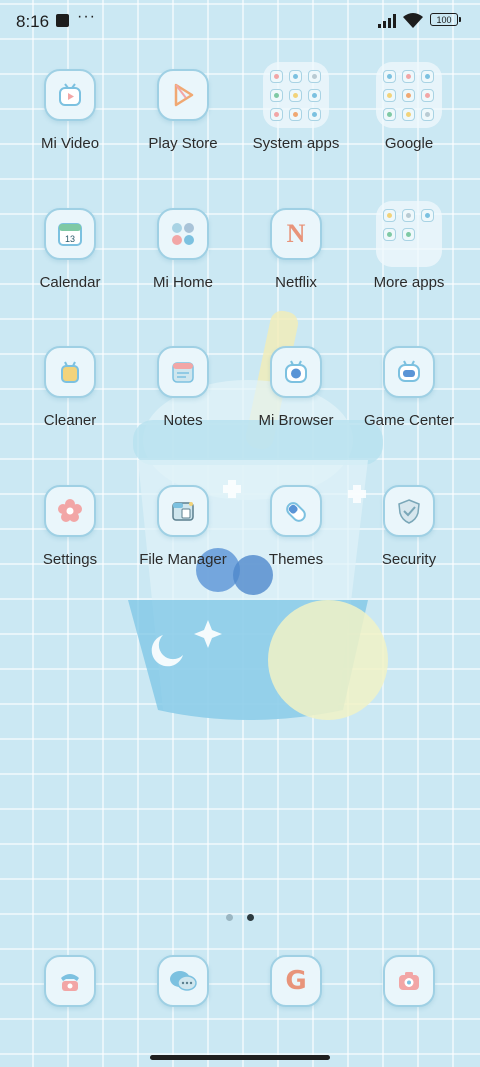  Describe the element at coordinates (240, 1057) in the screenshot. I see `home-gesture-bar` at that location.